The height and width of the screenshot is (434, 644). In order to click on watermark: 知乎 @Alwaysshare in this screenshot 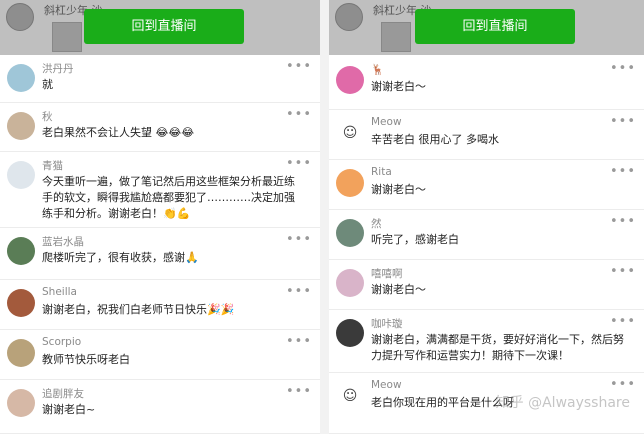, I will do `click(562, 403)`.